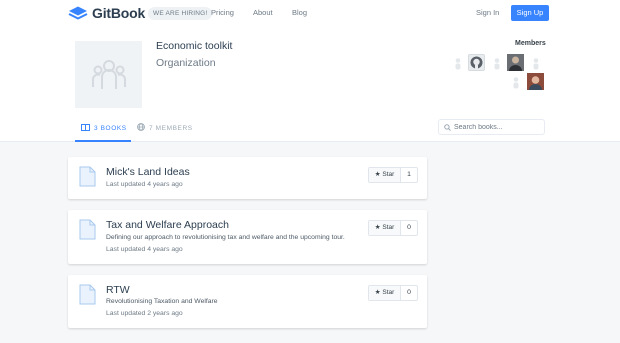  Describe the element at coordinates (299, 12) in the screenshot. I see `nav-link-blog: Blog` at that location.